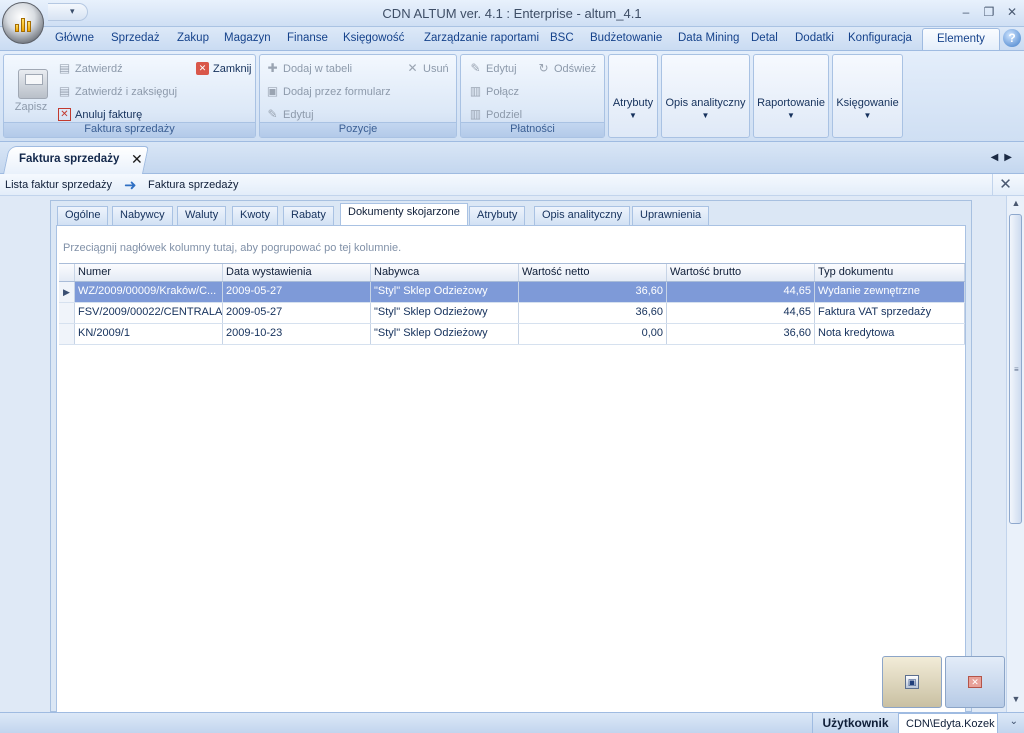 Image resolution: width=1024 pixels, height=733 pixels. Describe the element at coordinates (412, 68) in the screenshot. I see `delete-x-icon: ✕` at that location.